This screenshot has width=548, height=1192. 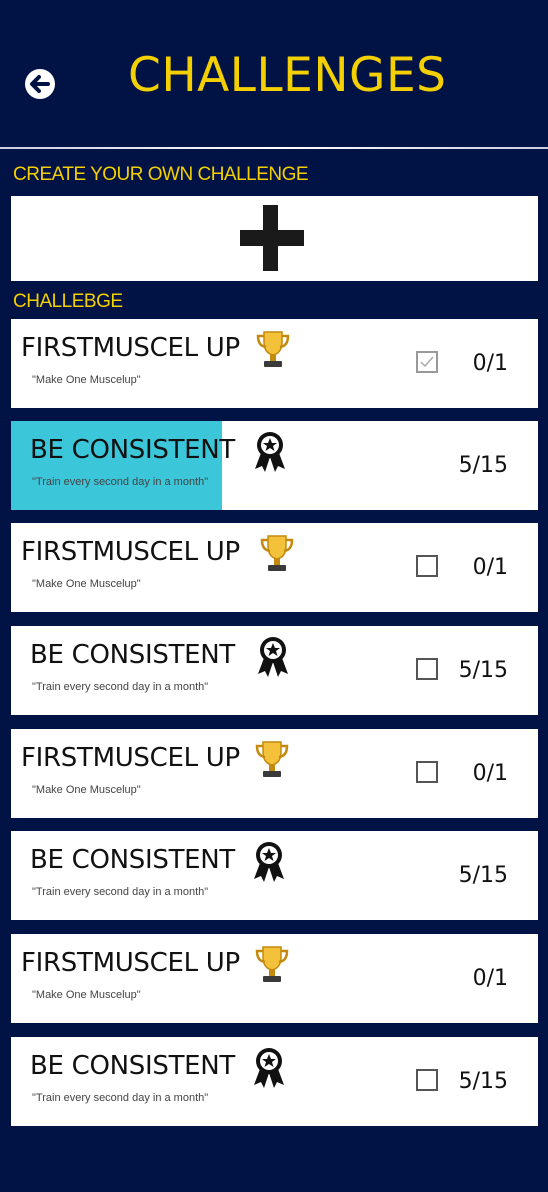 I want to click on header-divider, so click(x=274, y=148).